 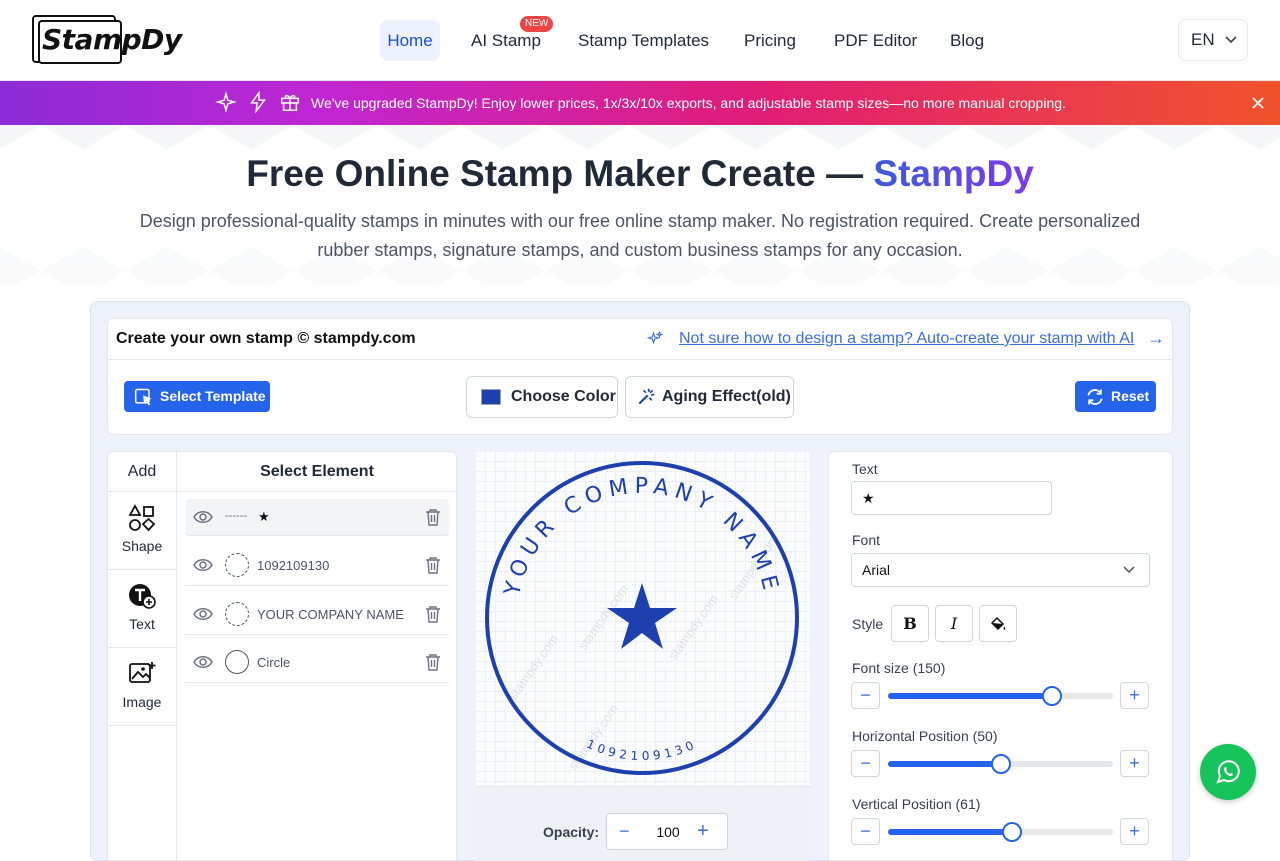 What do you see at coordinates (317, 517) in the screenshot?
I see `element-row-star: ------ ★` at bounding box center [317, 517].